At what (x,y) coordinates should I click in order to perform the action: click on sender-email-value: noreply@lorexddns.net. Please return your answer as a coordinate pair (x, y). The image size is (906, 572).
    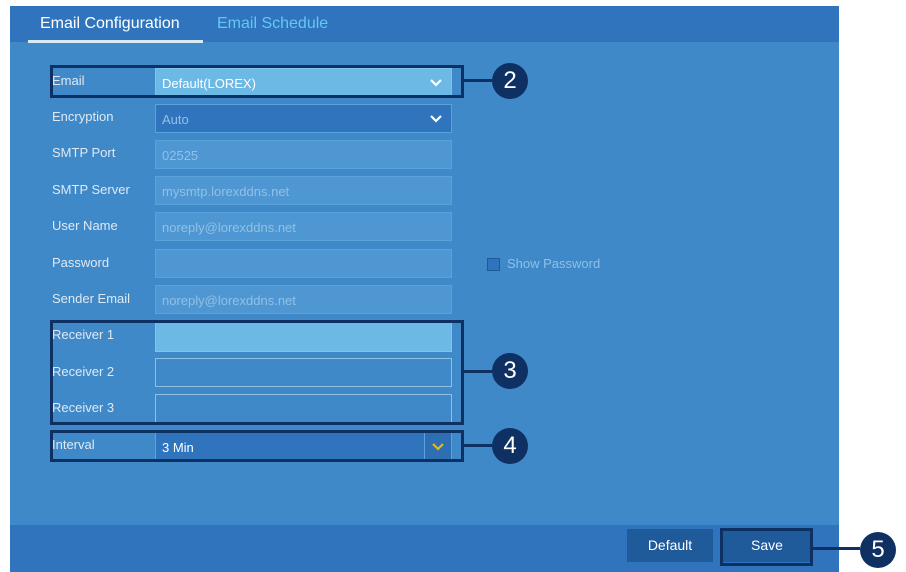
    Looking at the image, I should click on (229, 300).